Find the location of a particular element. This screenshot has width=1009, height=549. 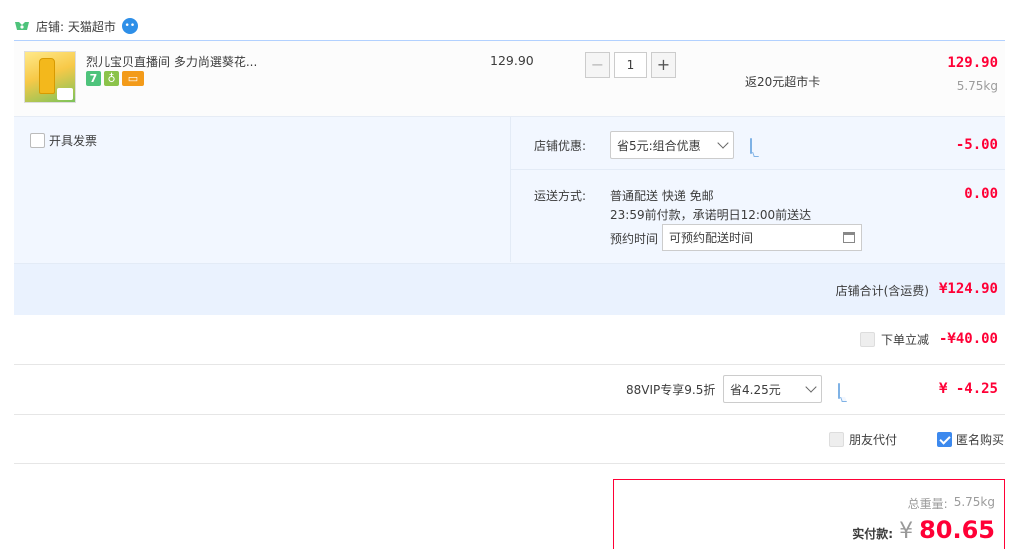

delivery-promise: 23:59前付款，承诺明日12:00前送达 is located at coordinates (711, 215).